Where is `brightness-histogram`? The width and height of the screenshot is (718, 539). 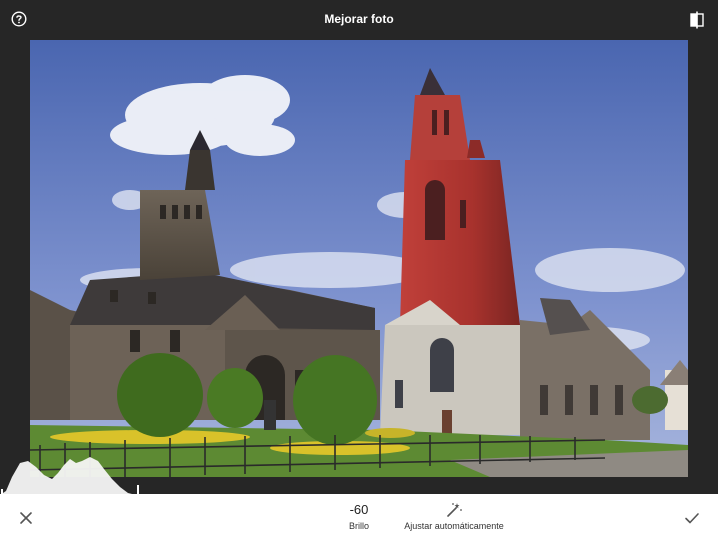 brightness-histogram is located at coordinates (70, 475).